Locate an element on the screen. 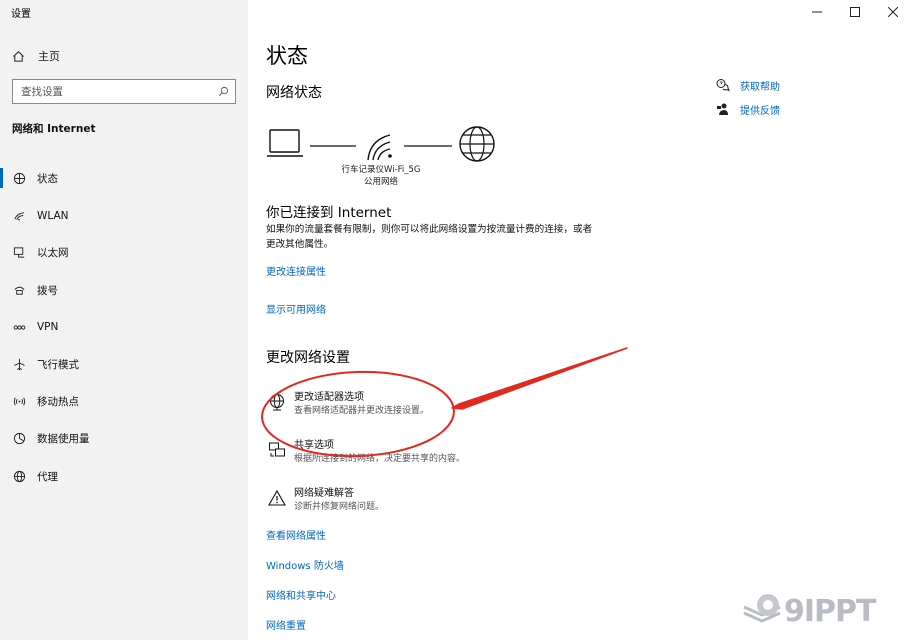 Image resolution: width=912 pixels, height=640 pixels. sidebar-item-vpn: VPN is located at coordinates (124, 327).